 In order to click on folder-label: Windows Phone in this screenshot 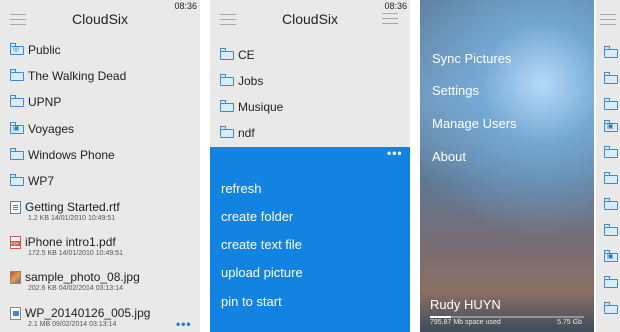, I will do `click(71, 155)`.